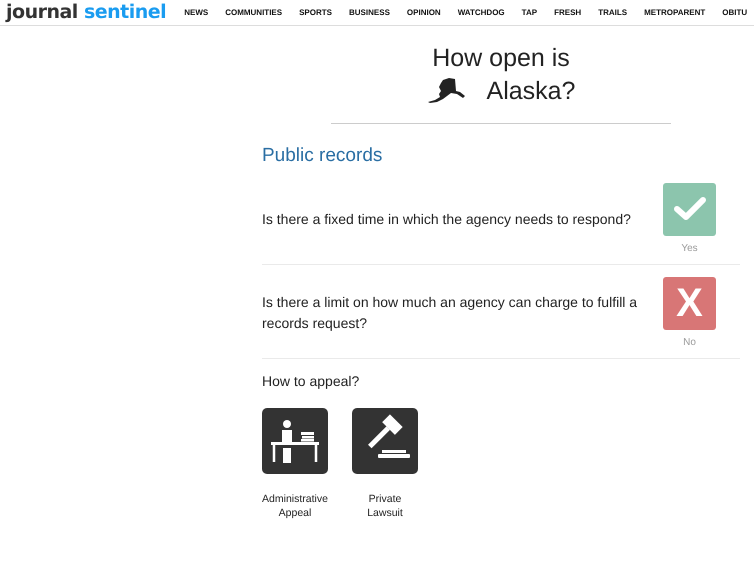 The width and height of the screenshot is (754, 563). I want to click on nav-link: NEWS, so click(196, 12).